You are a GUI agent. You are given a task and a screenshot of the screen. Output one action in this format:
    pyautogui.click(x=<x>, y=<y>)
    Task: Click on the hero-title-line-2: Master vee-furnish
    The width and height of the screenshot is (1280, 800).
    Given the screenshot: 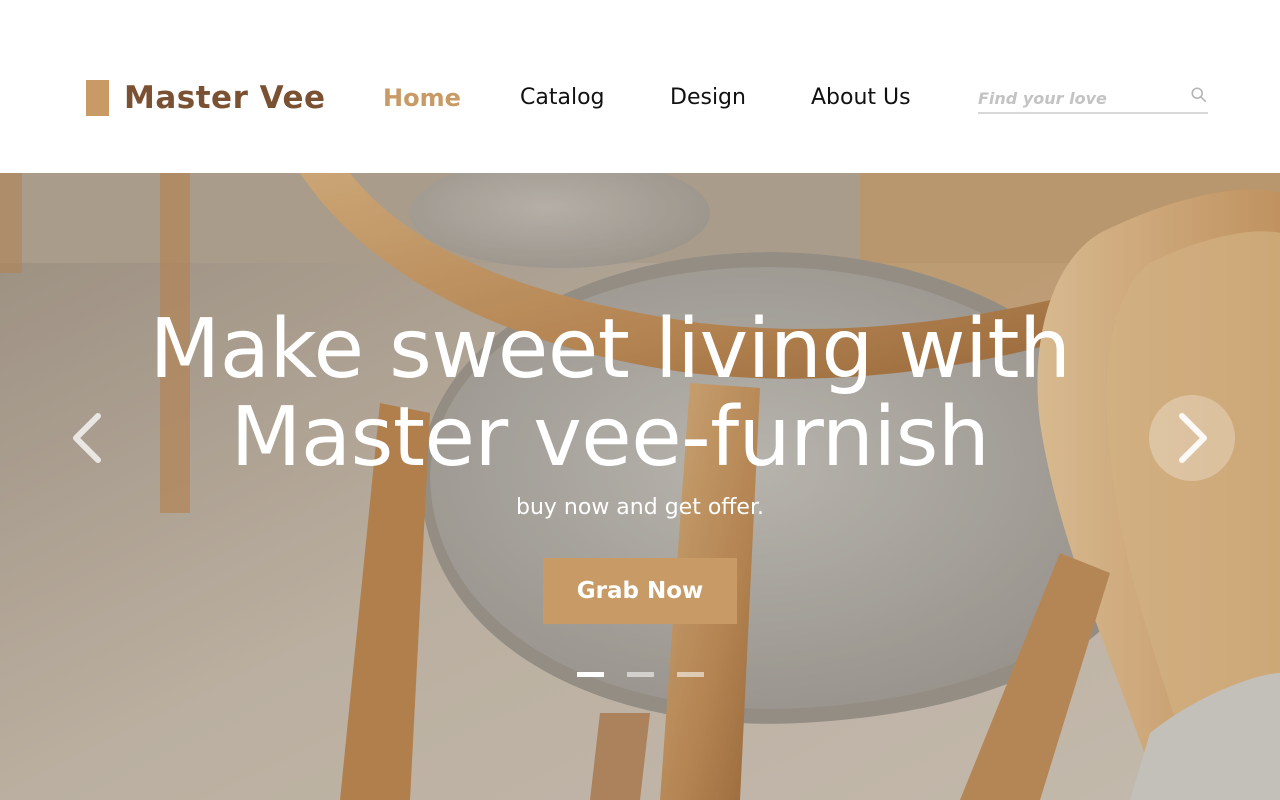 What is the action you would take?
    pyautogui.click(x=610, y=437)
    